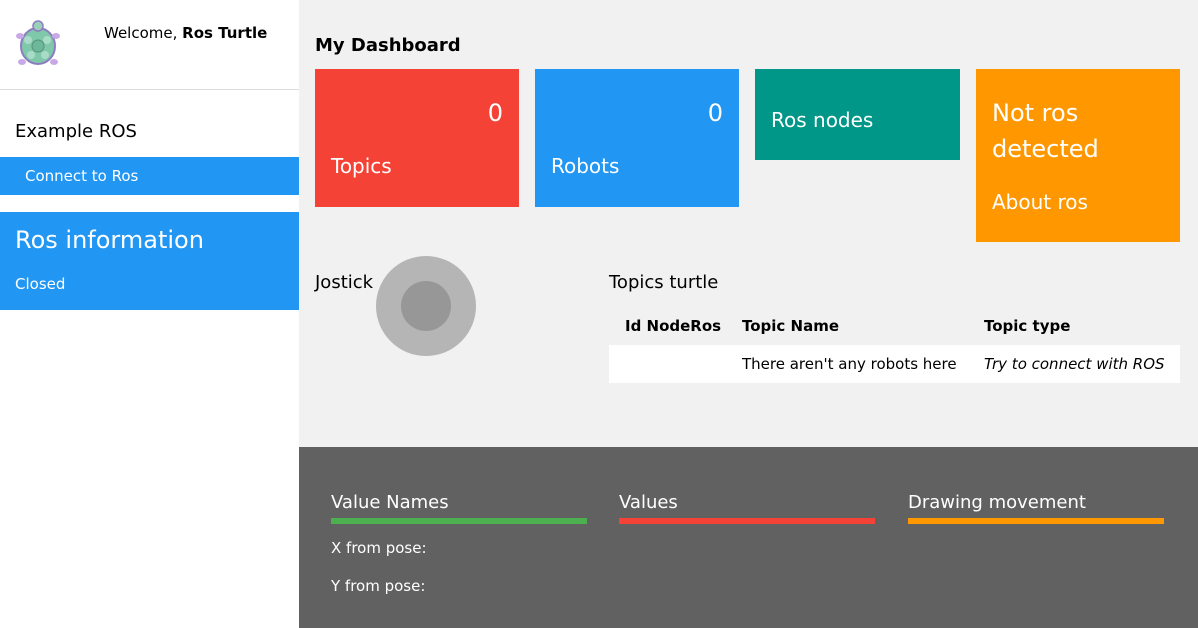  Describe the element at coordinates (1074, 364) in the screenshot. I see `cell-topic-type: Try to connect with ROS` at that location.